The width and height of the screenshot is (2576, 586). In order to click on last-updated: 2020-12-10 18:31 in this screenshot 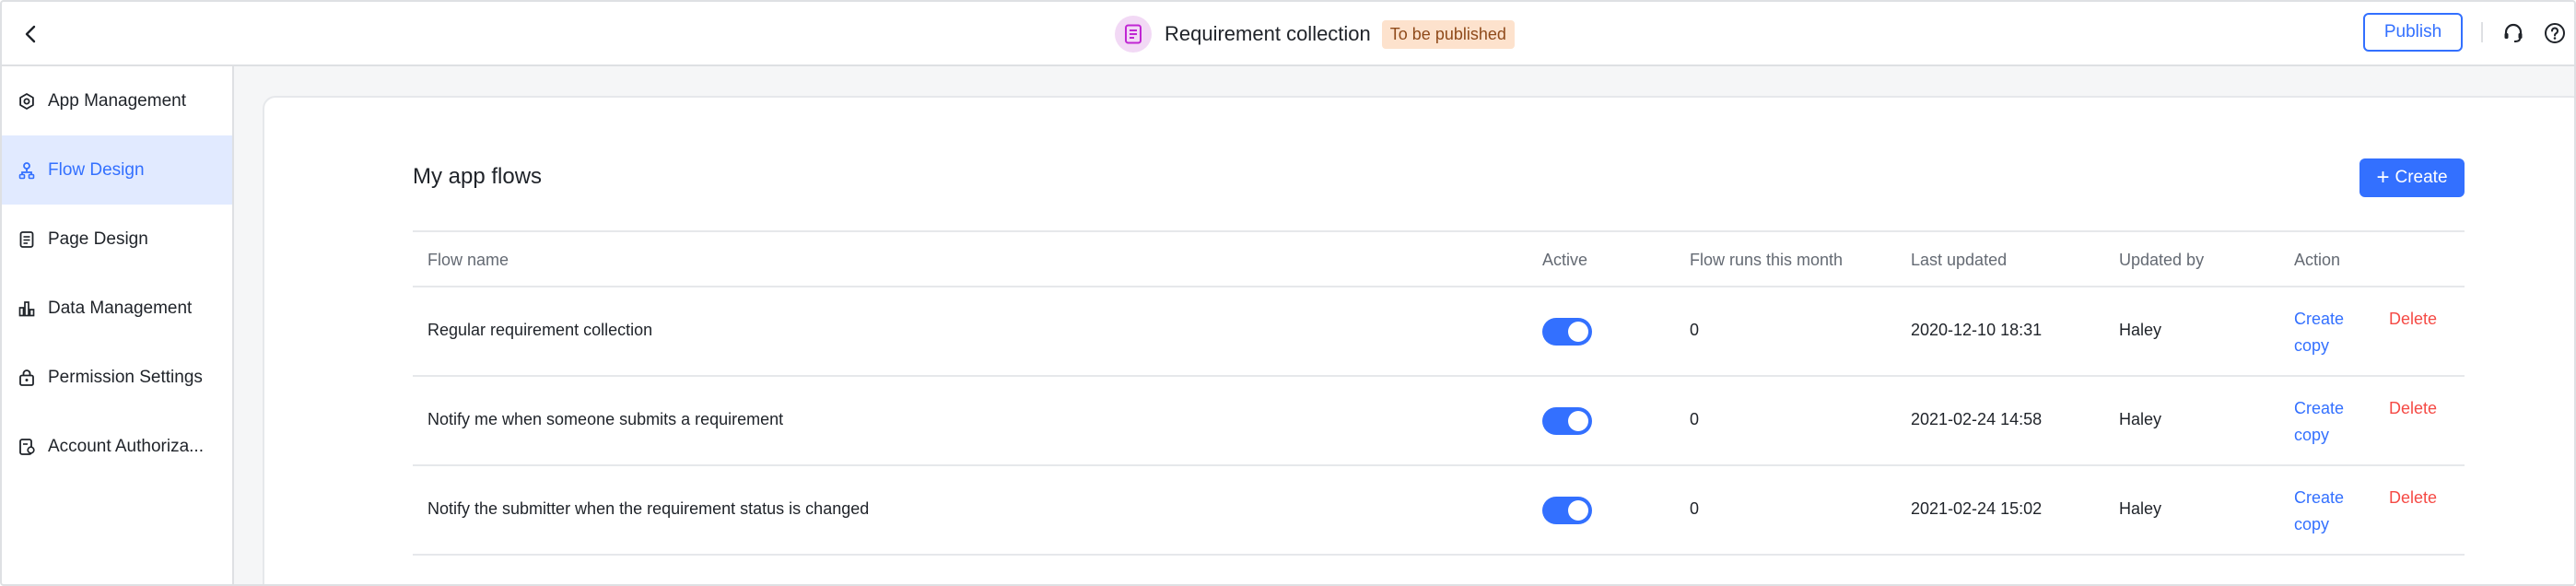, I will do `click(1977, 330)`.